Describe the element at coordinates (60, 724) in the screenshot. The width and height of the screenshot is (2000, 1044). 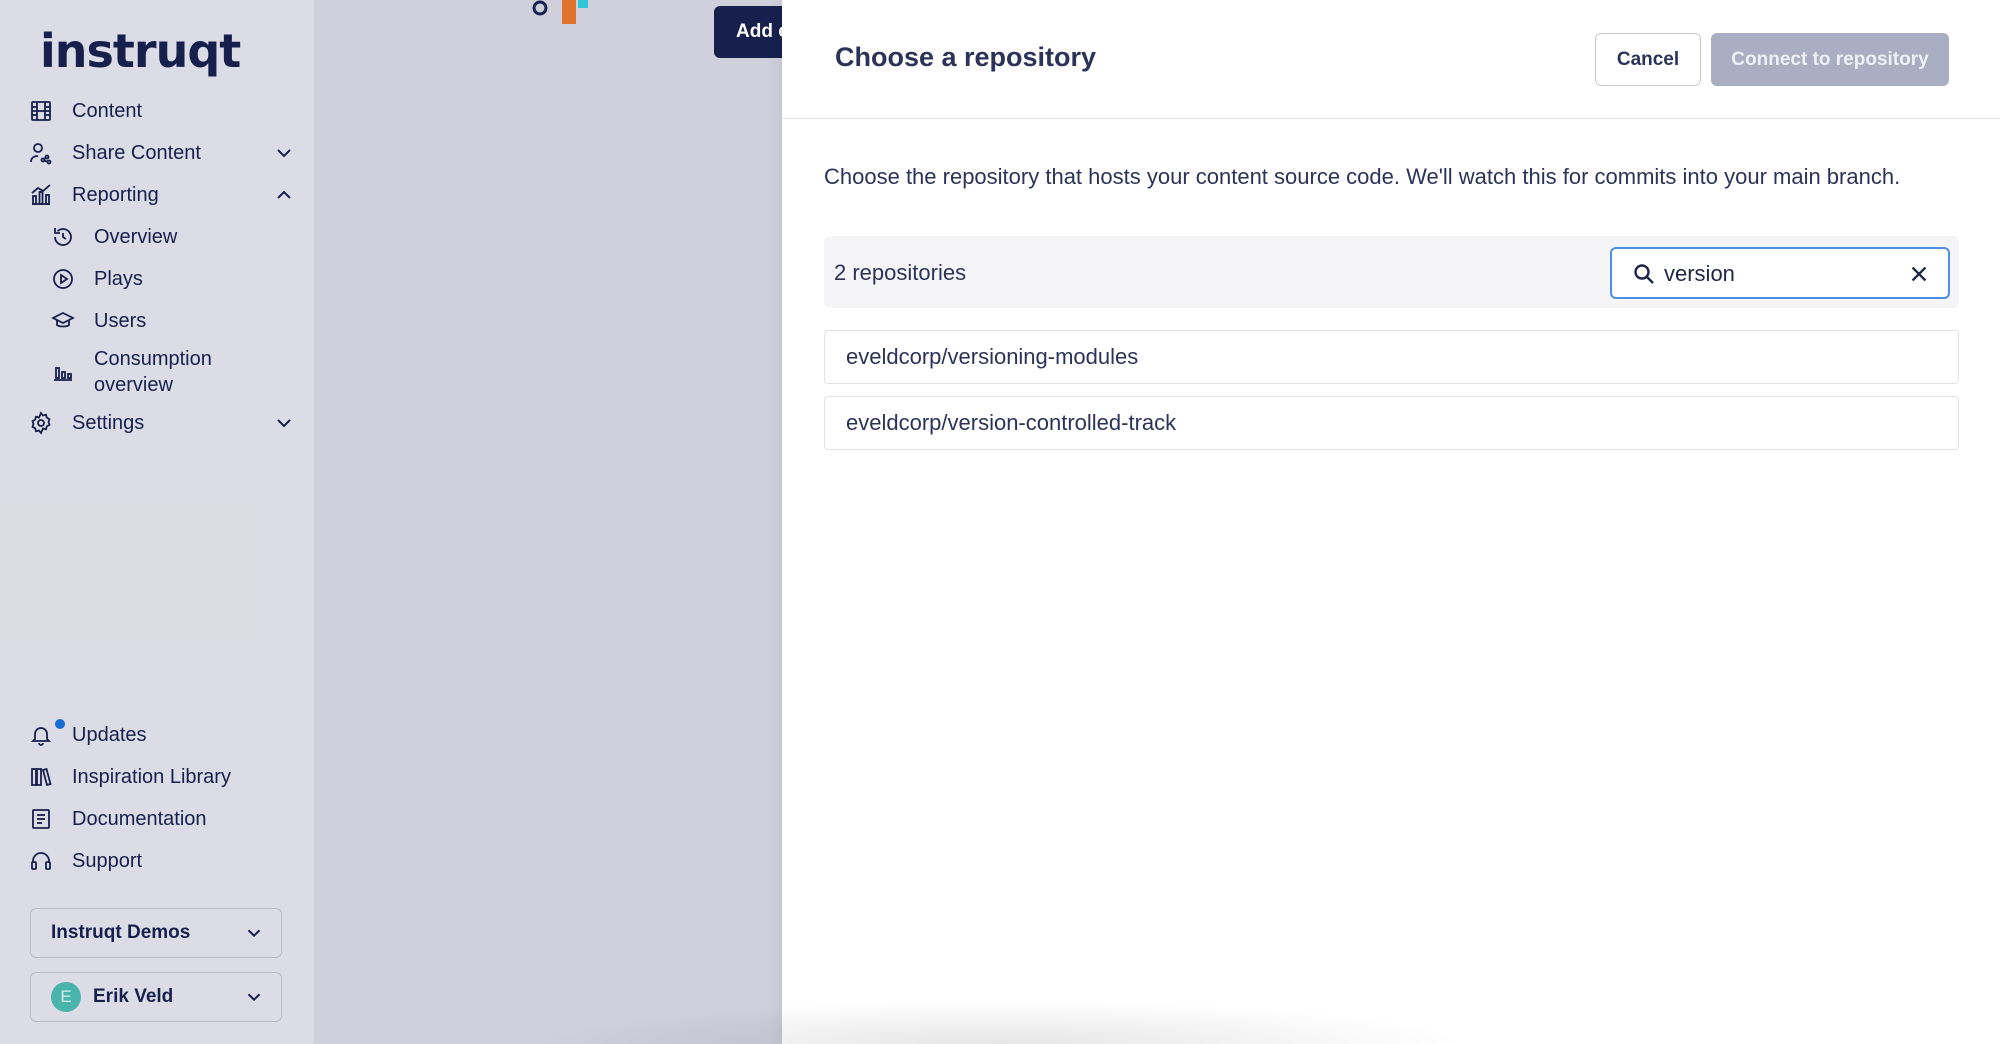
I see `notification-dot` at that location.